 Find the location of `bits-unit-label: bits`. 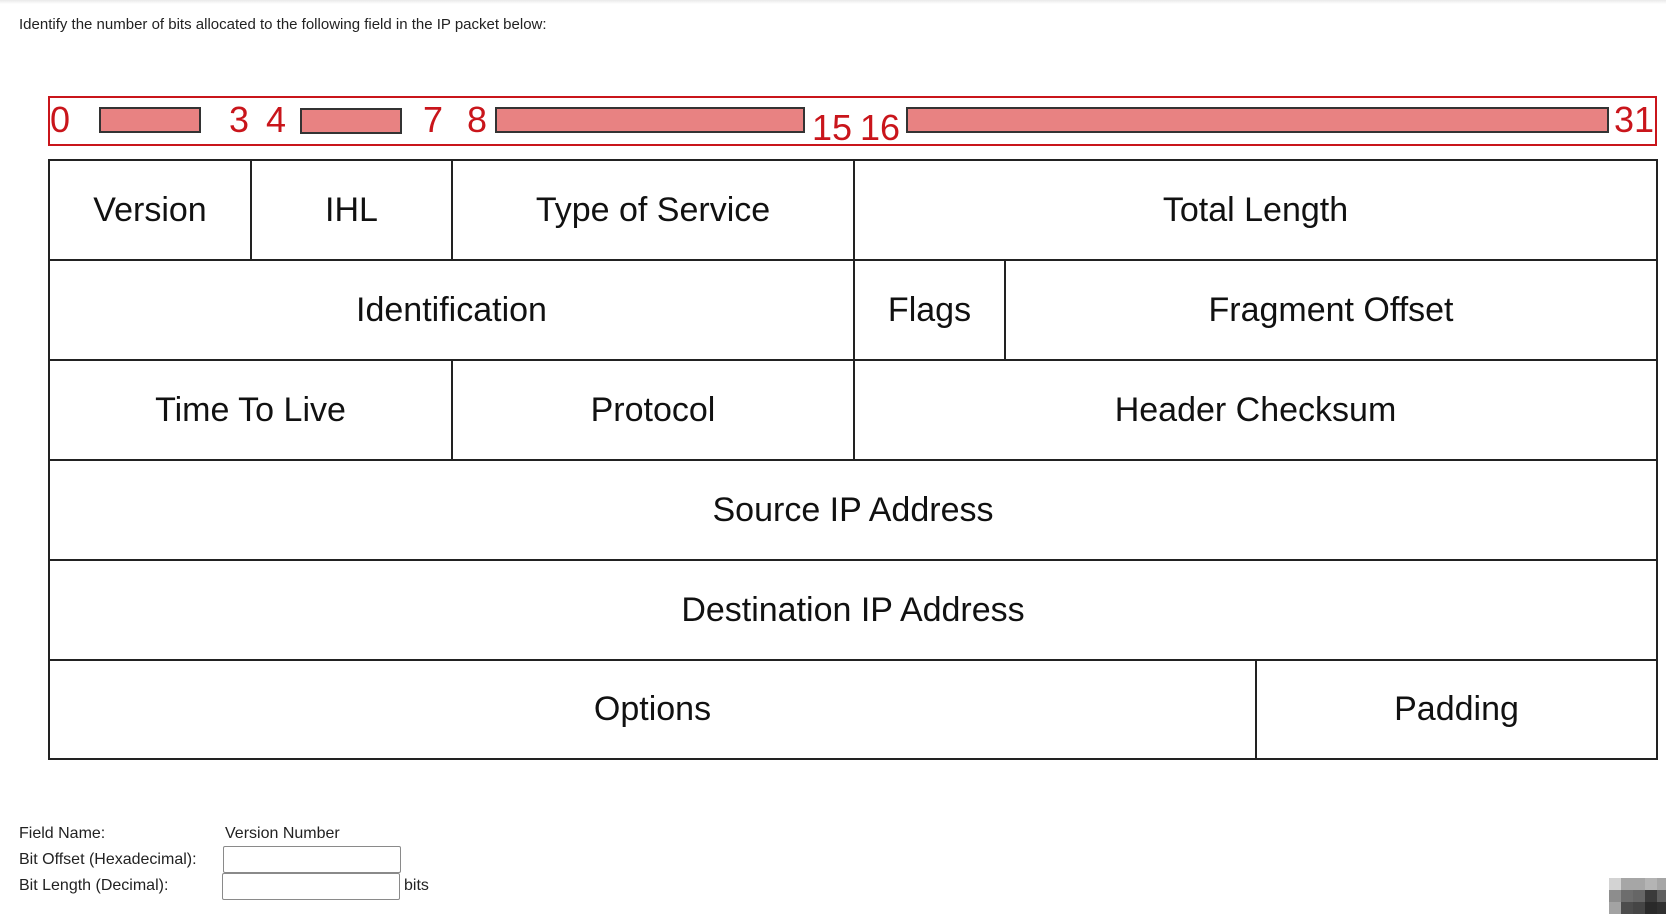

bits-unit-label: bits is located at coordinates (416, 885).